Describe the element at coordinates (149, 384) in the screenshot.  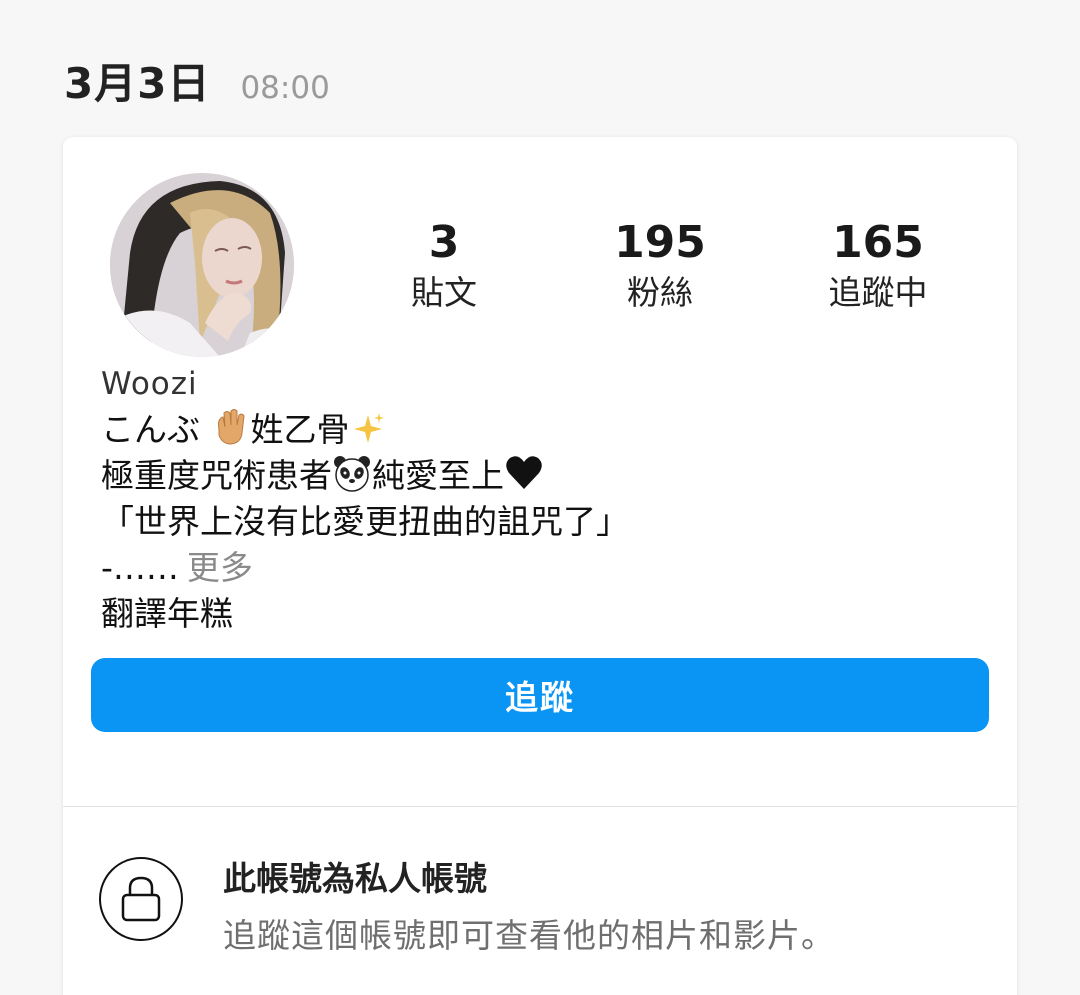
I see `profile-name: Woozi` at that location.